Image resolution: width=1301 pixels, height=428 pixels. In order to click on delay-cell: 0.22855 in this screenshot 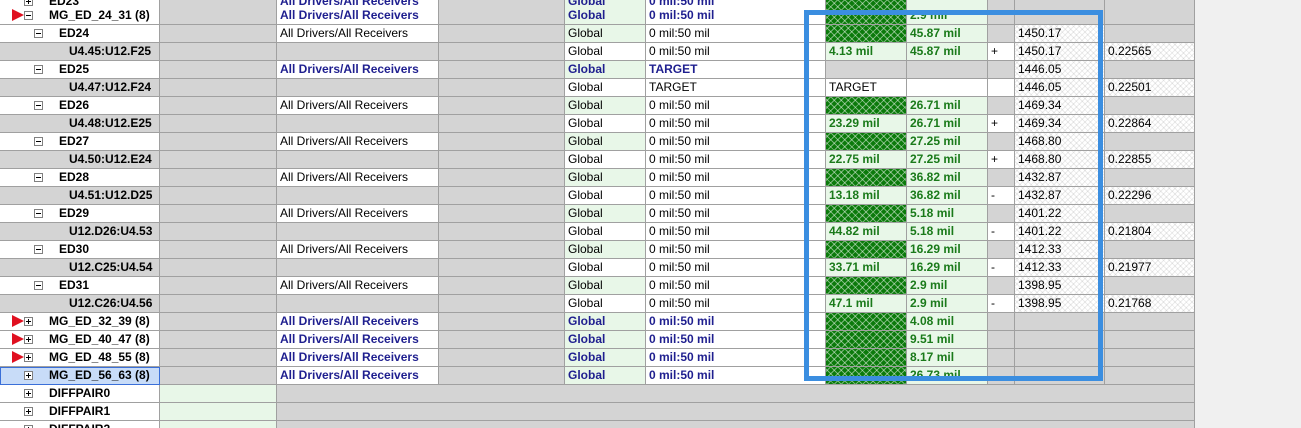, I will do `click(1150, 160)`.